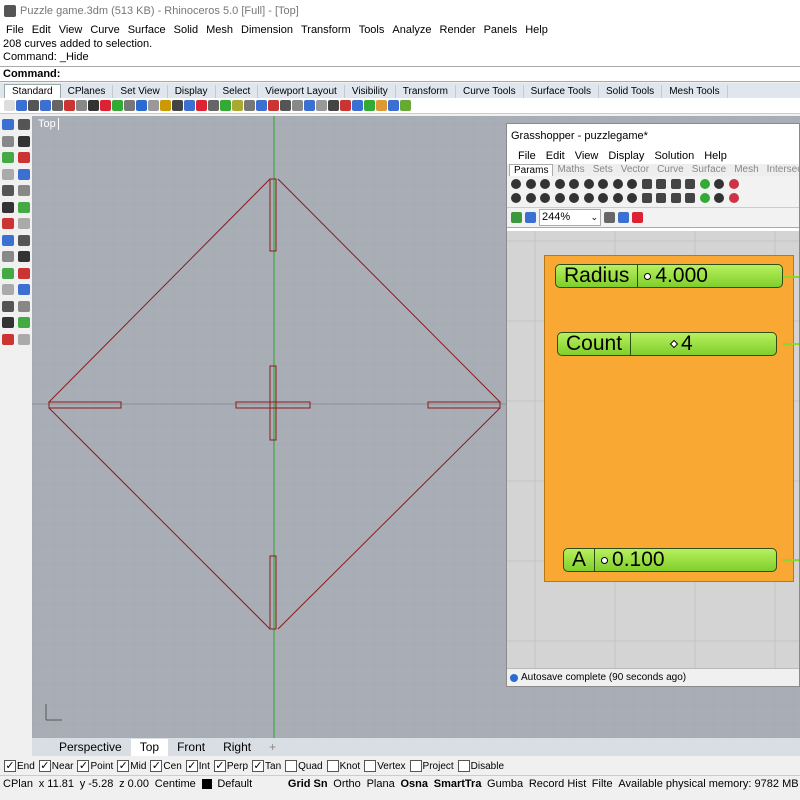 The width and height of the screenshot is (800, 800). I want to click on osnap-quad: Quad, so click(304, 766).